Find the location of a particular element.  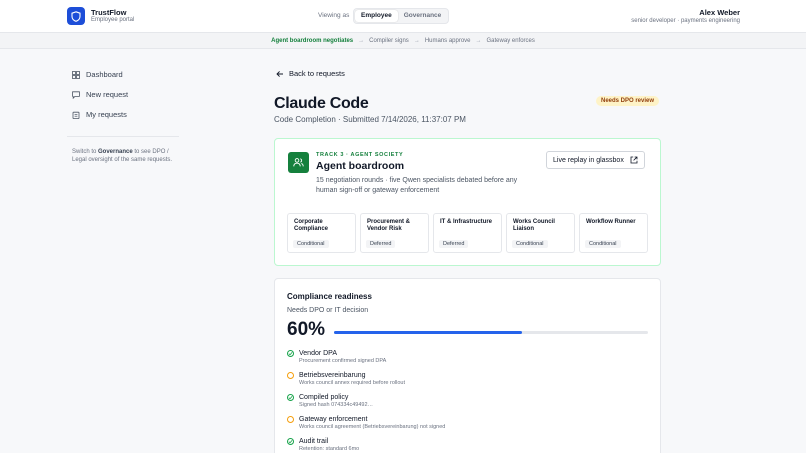

compliance-title: Compliance readiness is located at coordinates (329, 296).